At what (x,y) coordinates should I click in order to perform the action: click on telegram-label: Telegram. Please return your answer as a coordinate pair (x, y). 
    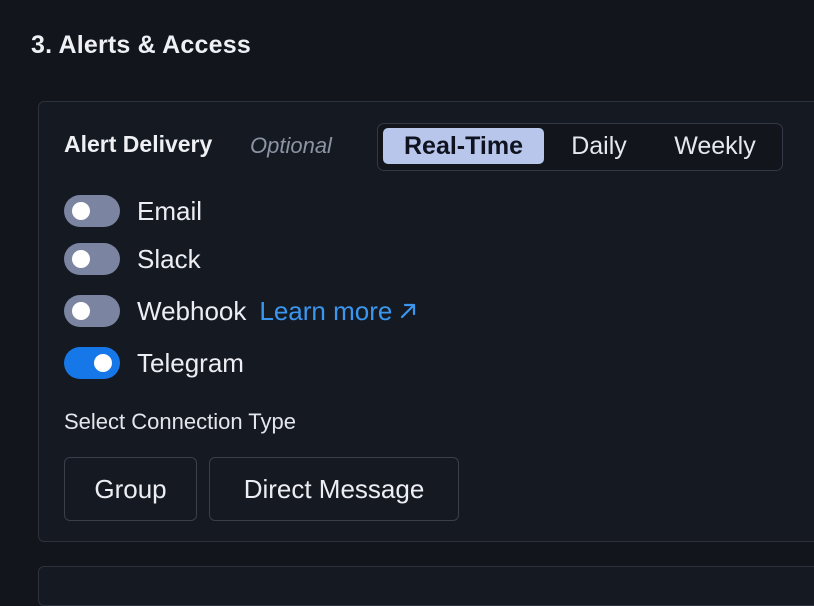
    Looking at the image, I should click on (190, 362).